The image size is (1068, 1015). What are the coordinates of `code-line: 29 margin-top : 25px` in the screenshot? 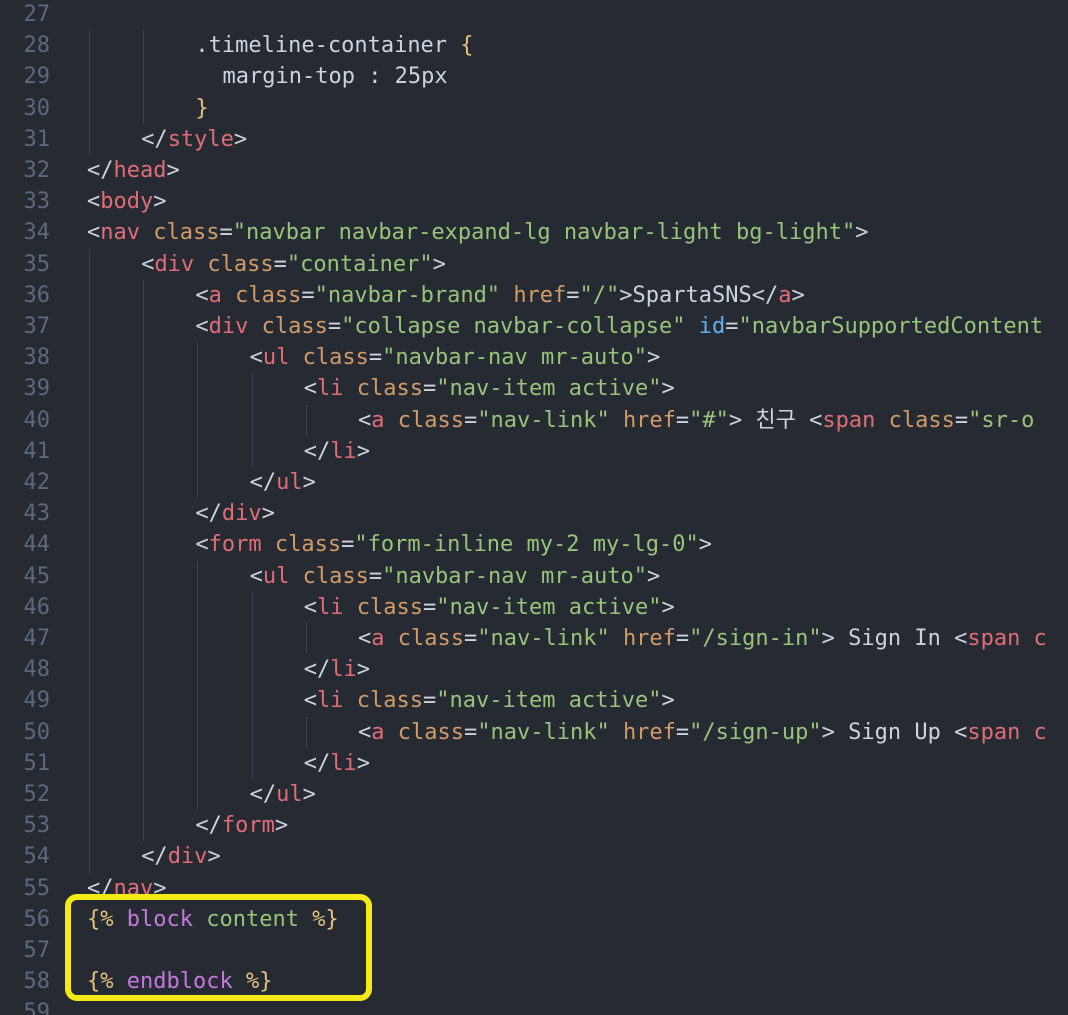 It's located at (534, 76).